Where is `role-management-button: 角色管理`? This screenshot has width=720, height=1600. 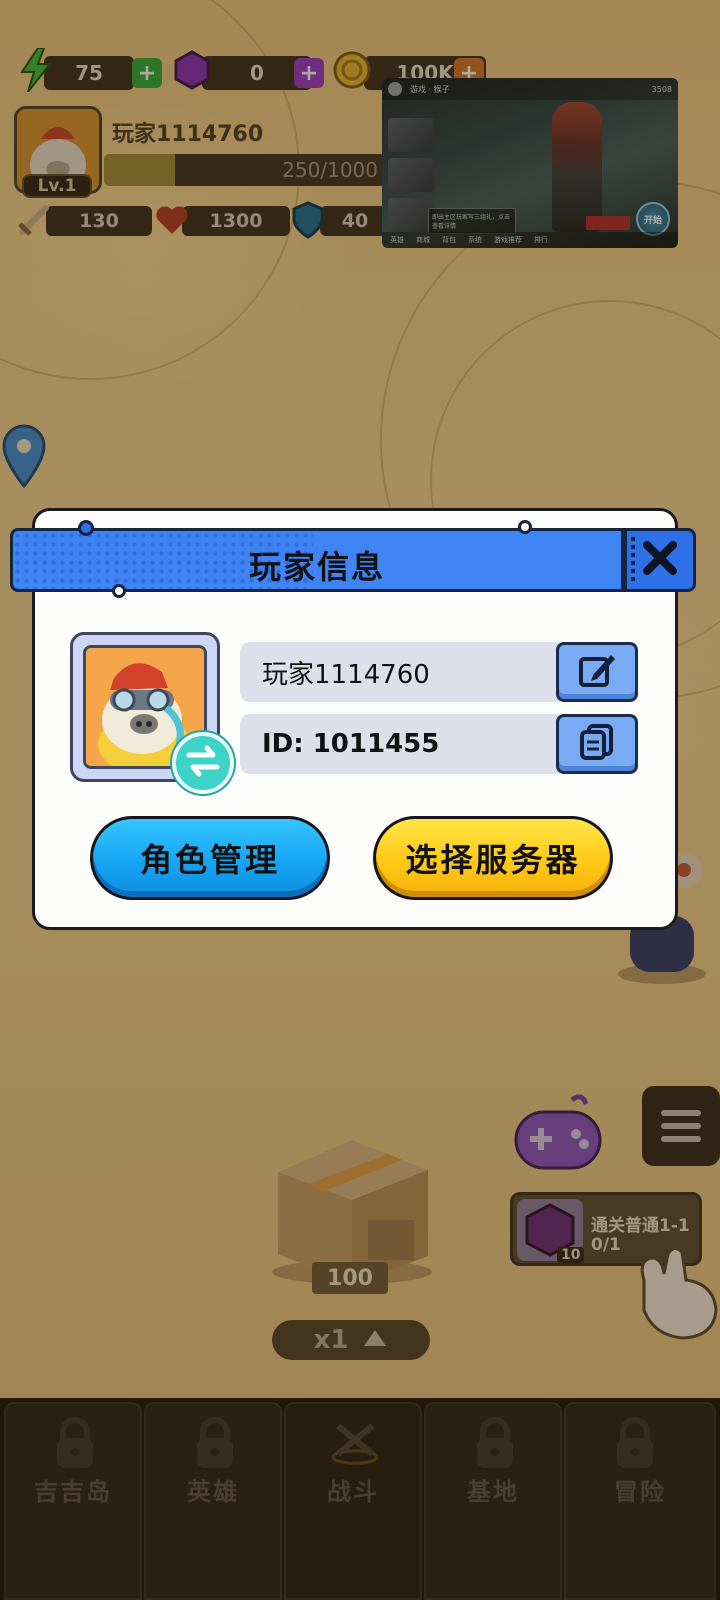 role-management-button: 角色管理 is located at coordinates (210, 858).